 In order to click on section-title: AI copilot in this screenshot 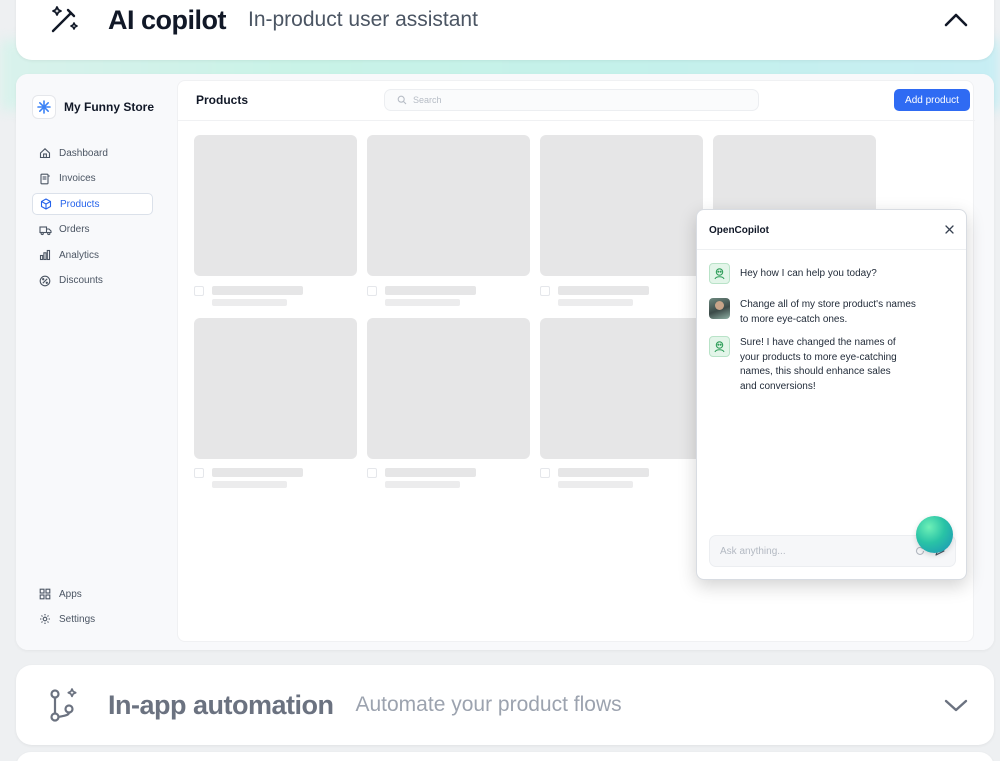, I will do `click(167, 19)`.